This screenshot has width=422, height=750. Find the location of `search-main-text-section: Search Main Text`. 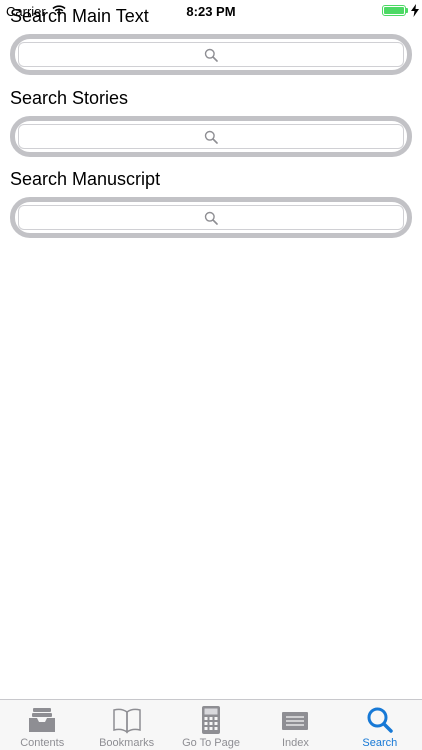

search-main-text-section: Search Main Text is located at coordinates (211, 40).